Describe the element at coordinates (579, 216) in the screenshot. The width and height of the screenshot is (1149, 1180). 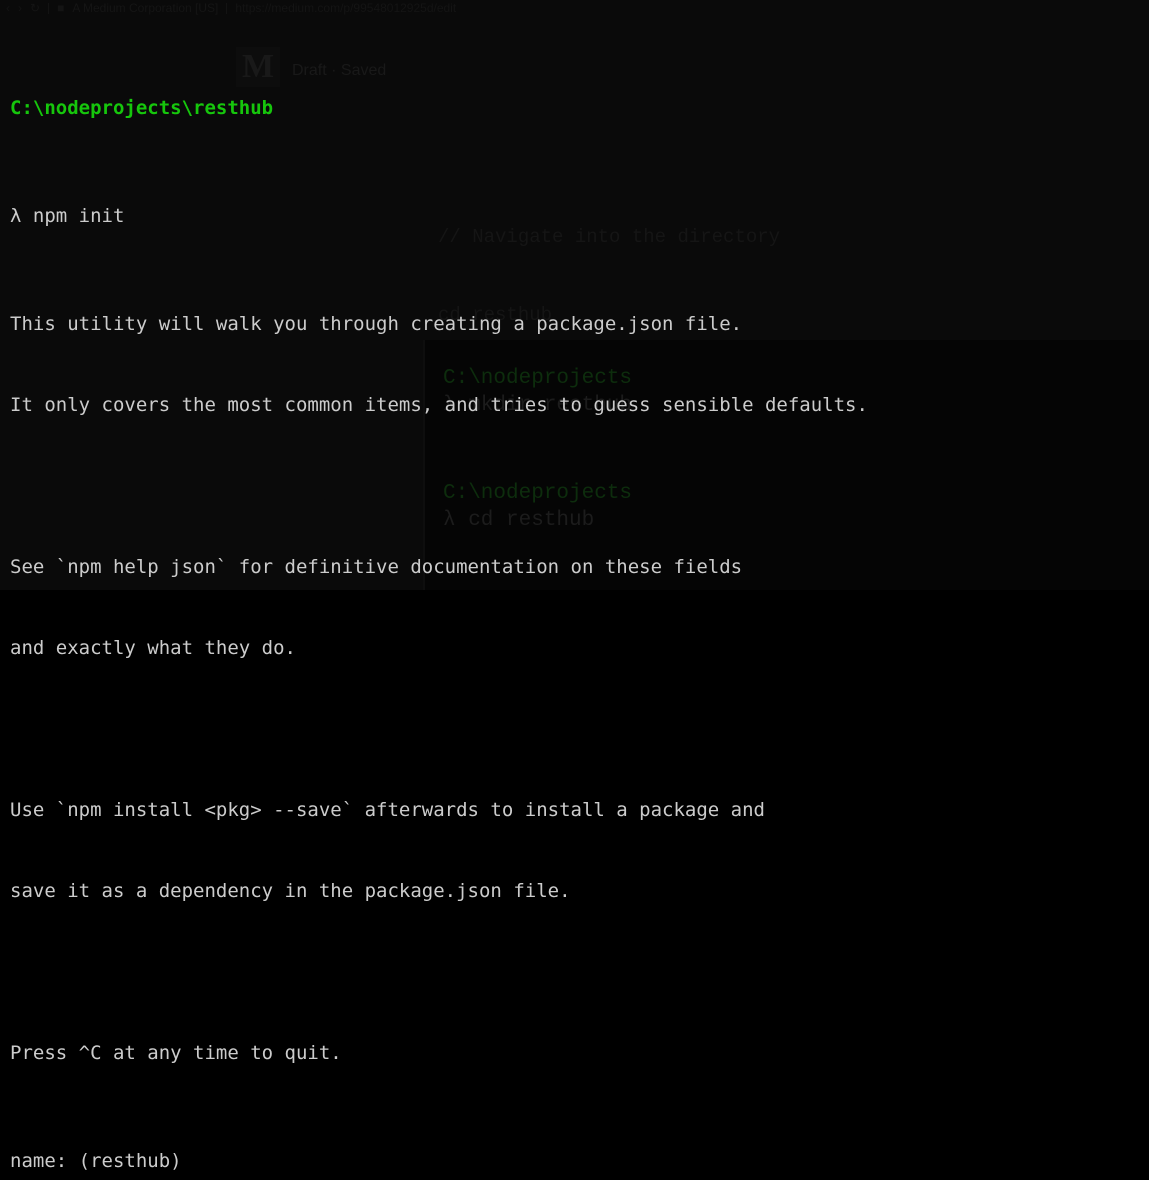
I see `command-line: λ npm init` at that location.